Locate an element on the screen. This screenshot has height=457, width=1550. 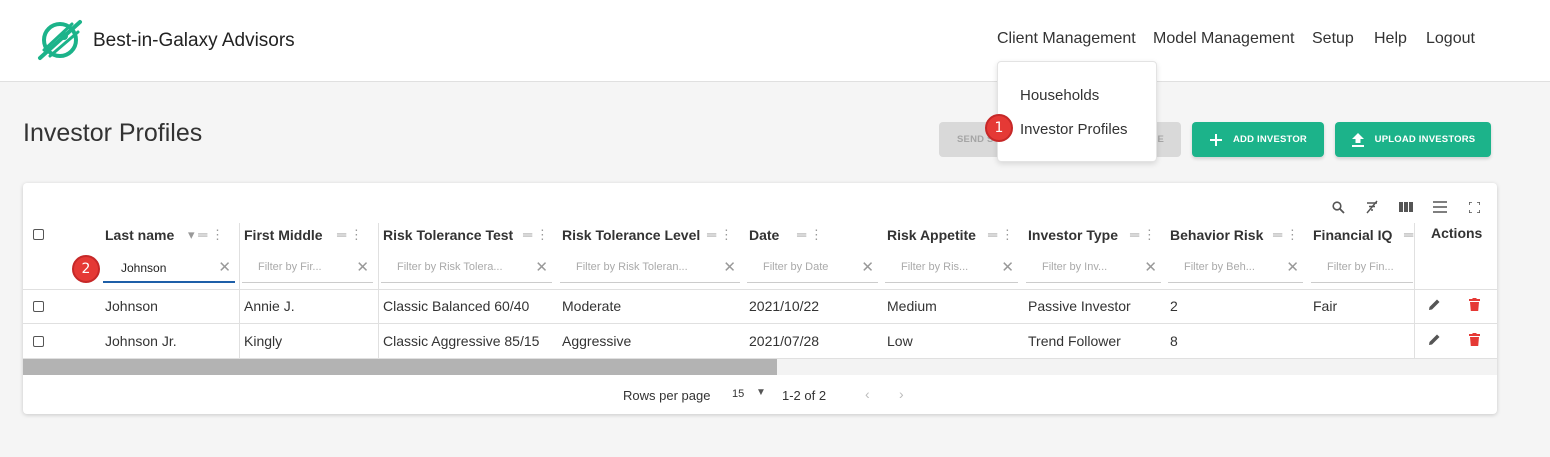
rows-per-page-select: 15 is located at coordinates (738, 394).